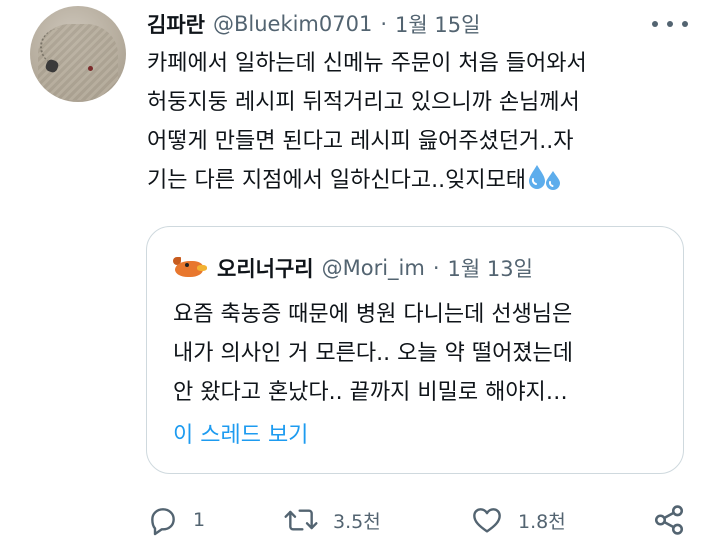  What do you see at coordinates (90, 68) in the screenshot?
I see `avatar-mark` at bounding box center [90, 68].